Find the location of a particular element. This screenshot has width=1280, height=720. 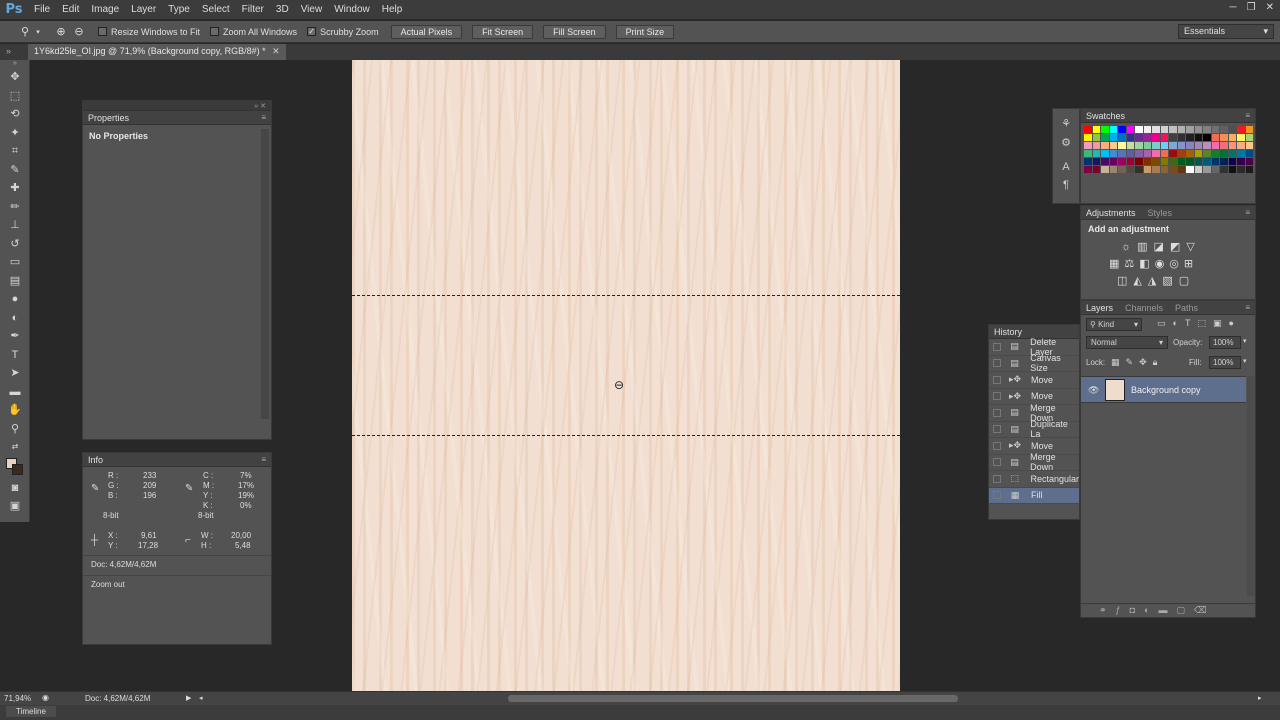

zoom-in-icon: ⊕ is located at coordinates (61, 31).